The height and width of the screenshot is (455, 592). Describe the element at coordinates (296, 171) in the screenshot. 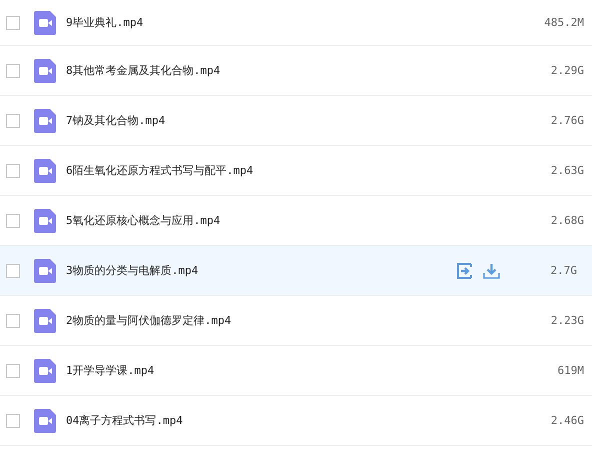

I see `file-row: 6陌生氧化还原方程式书写与配平.mp4 2.63G` at that location.